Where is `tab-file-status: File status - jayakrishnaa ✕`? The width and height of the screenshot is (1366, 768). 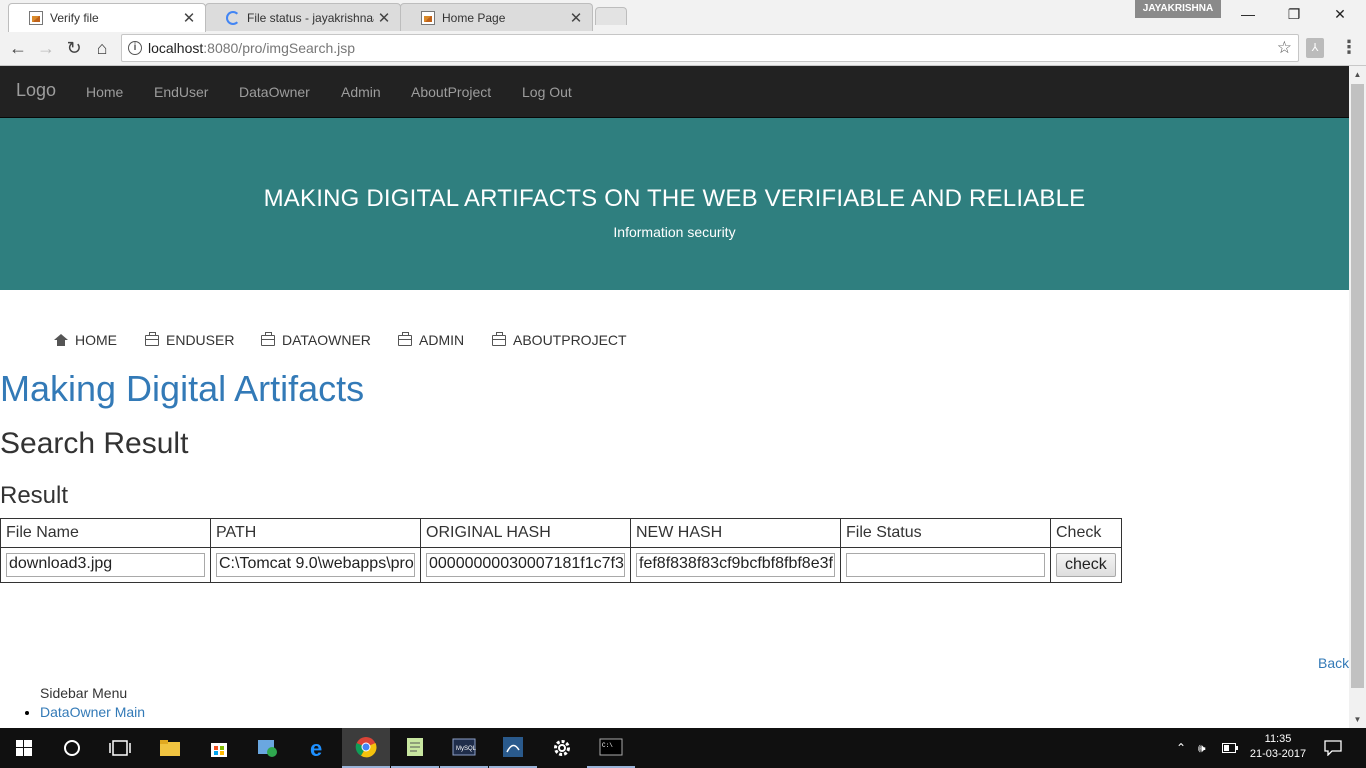
tab-file-status: File status - jayakrishnaa ✕ is located at coordinates (303, 17).